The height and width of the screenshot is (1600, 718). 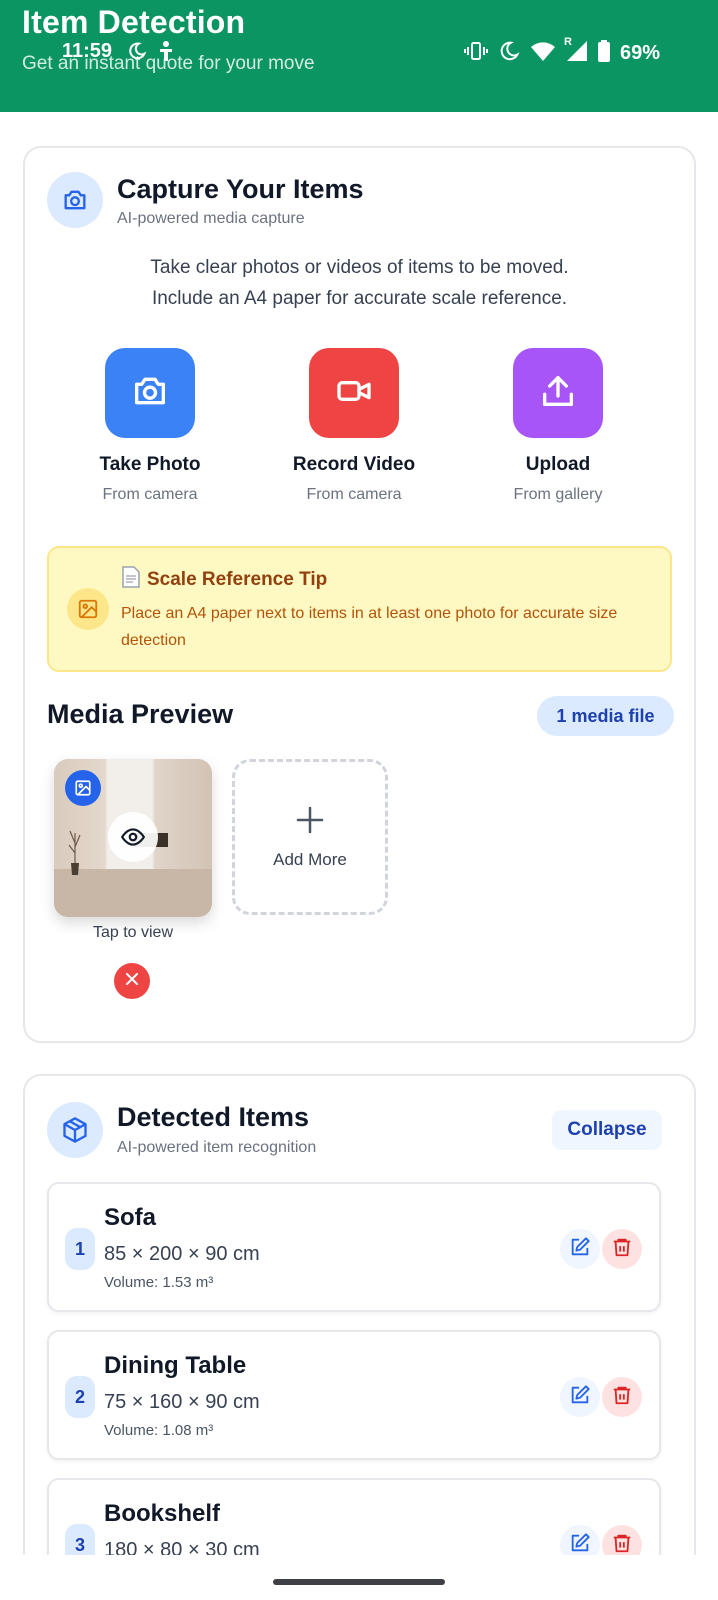 What do you see at coordinates (150, 494) in the screenshot?
I see `take-photo-sub: From camera` at bounding box center [150, 494].